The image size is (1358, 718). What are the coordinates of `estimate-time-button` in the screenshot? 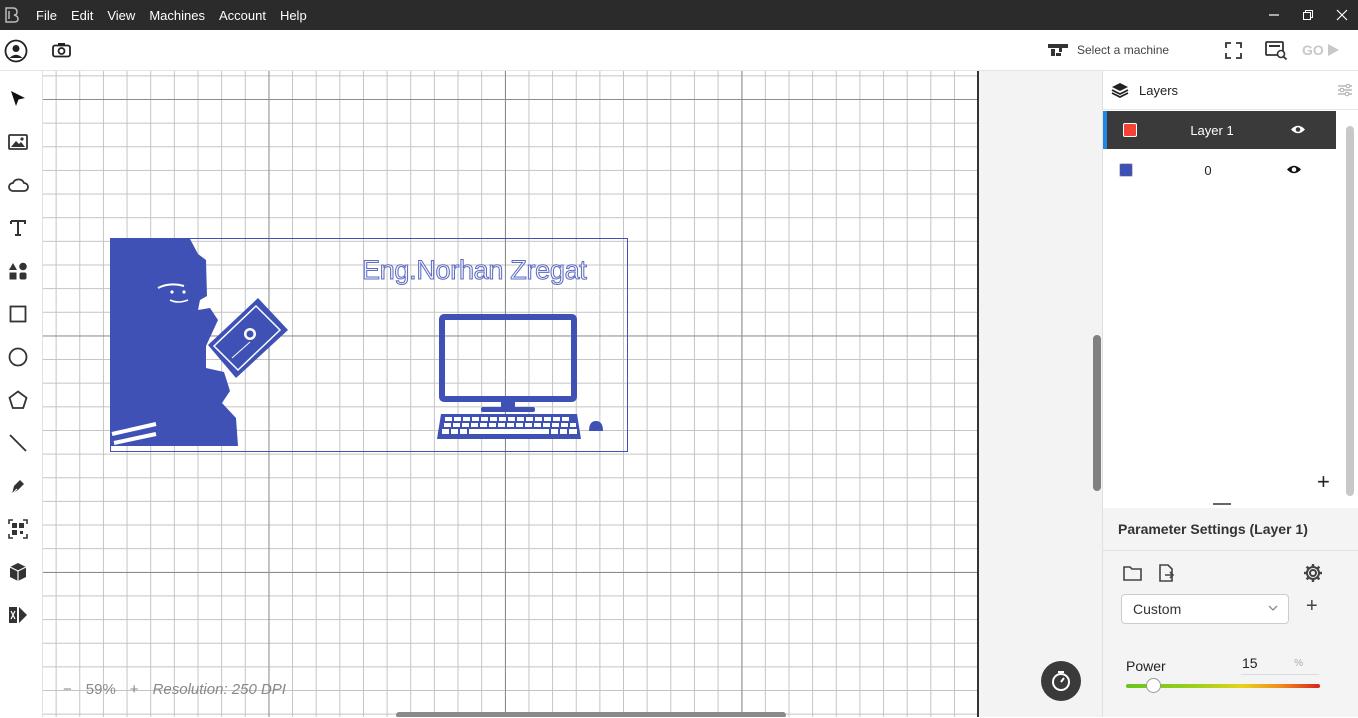 It's located at (1061, 681).